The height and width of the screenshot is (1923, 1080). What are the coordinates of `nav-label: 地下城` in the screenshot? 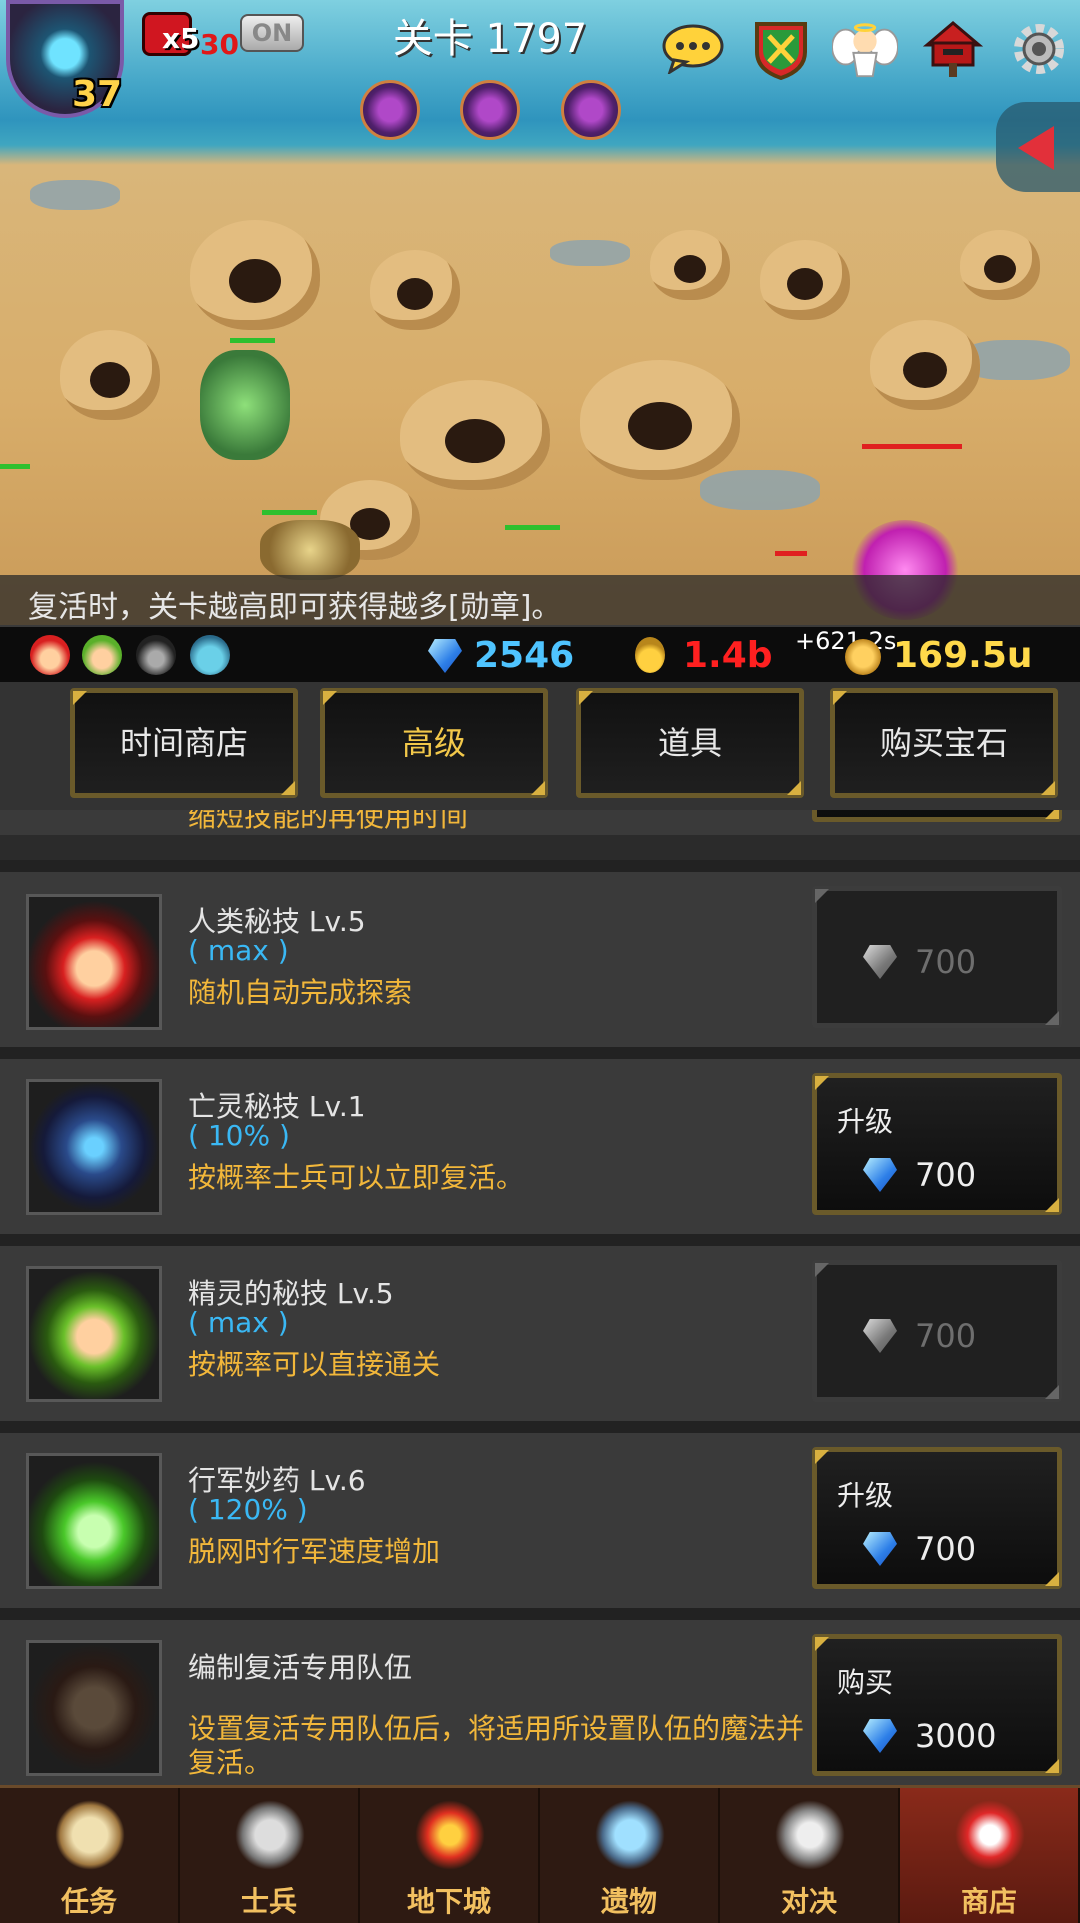 It's located at (448, 1901).